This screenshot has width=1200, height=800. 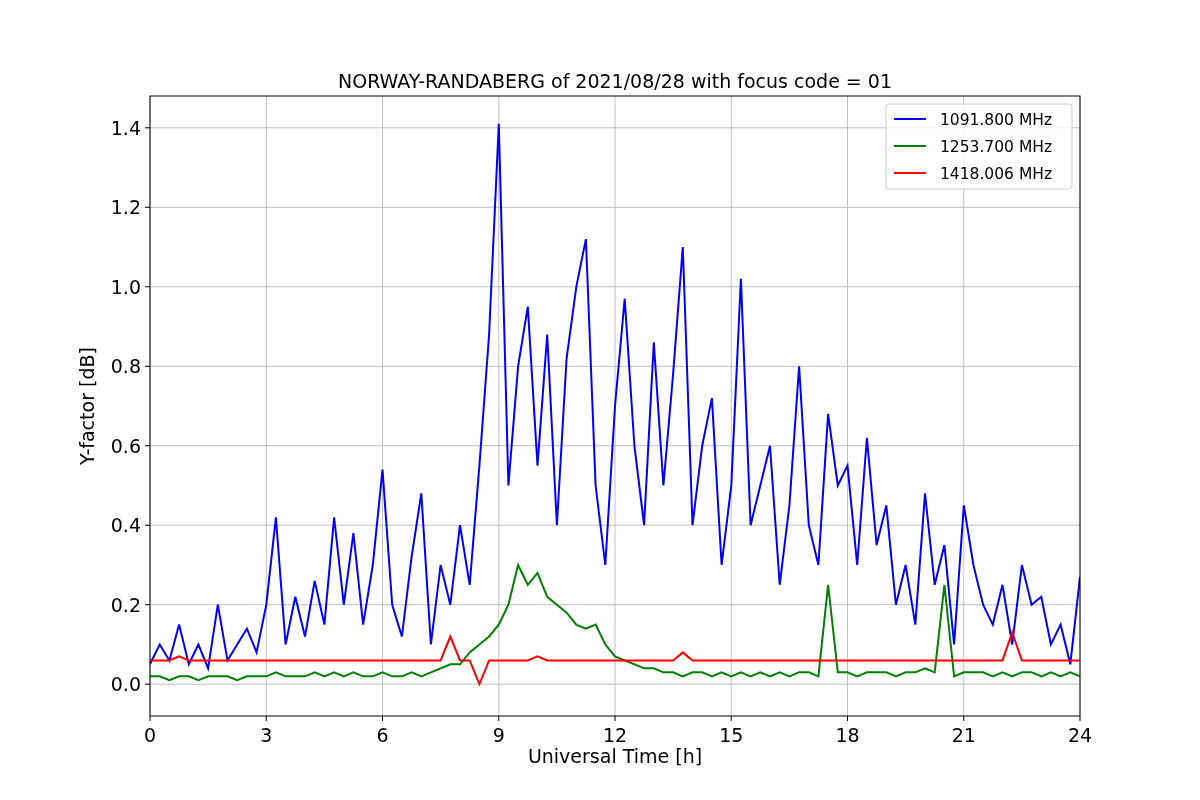 What do you see at coordinates (266, 735) in the screenshot?
I see `tick-label: 3` at bounding box center [266, 735].